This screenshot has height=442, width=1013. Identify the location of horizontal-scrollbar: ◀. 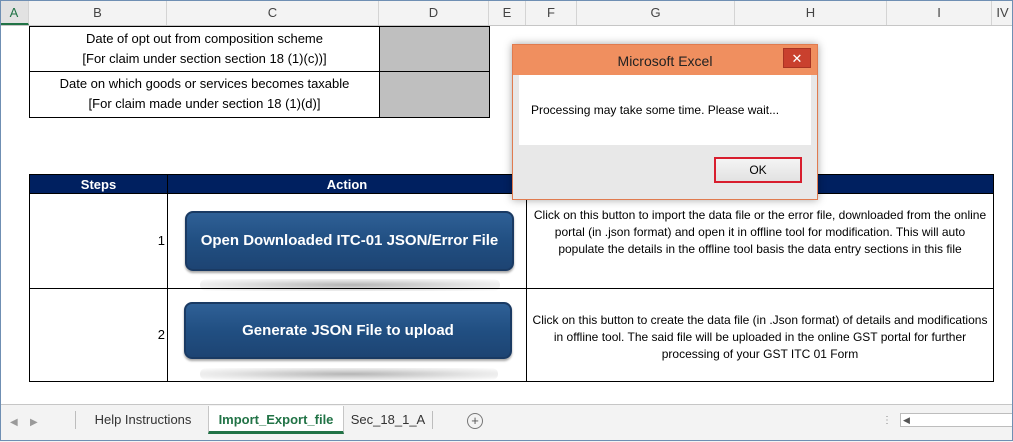
(956, 420).